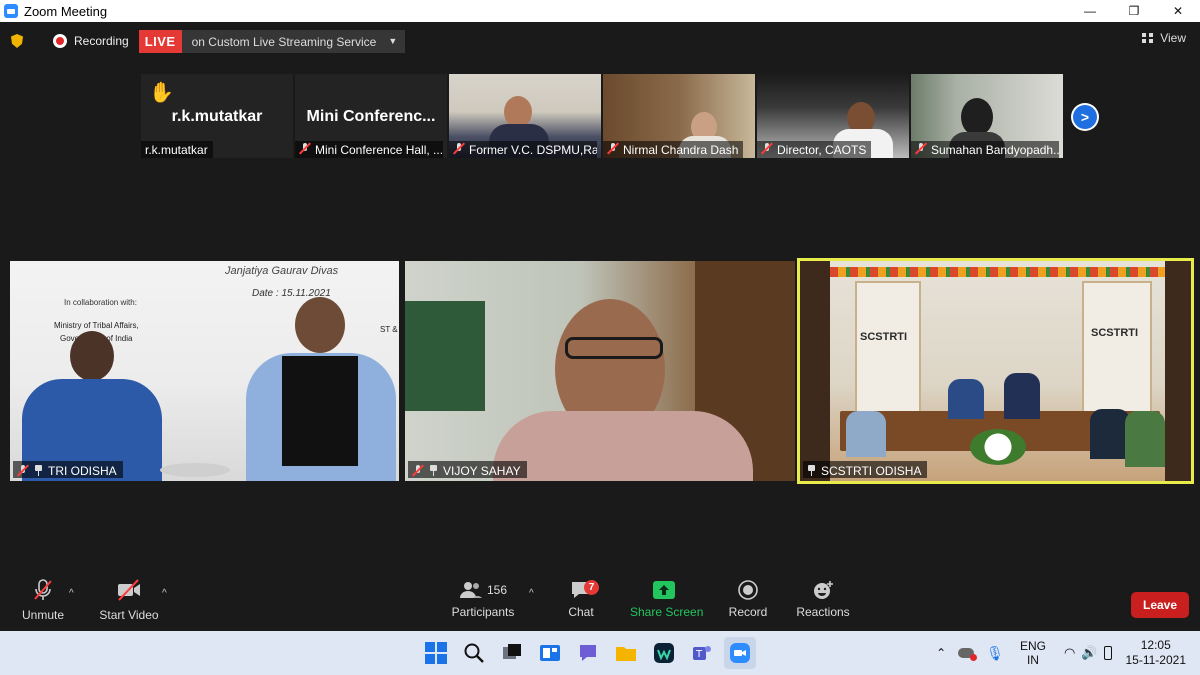 This screenshot has width=1200, height=675. I want to click on reactions-button: Reactions, so click(823, 598).